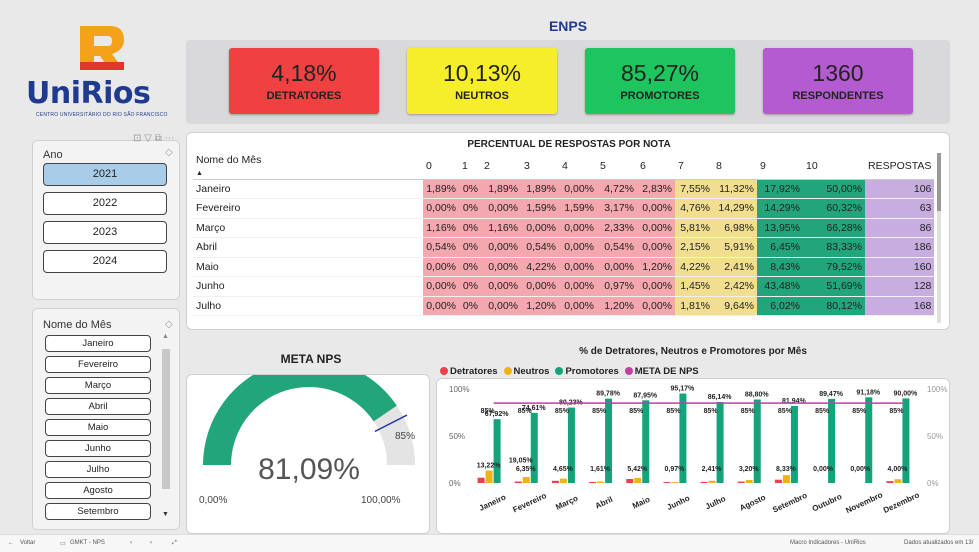 The width and height of the screenshot is (979, 552). Describe the element at coordinates (98, 343) in the screenshot. I see `month-option-janeiro: Janeiro` at that location.